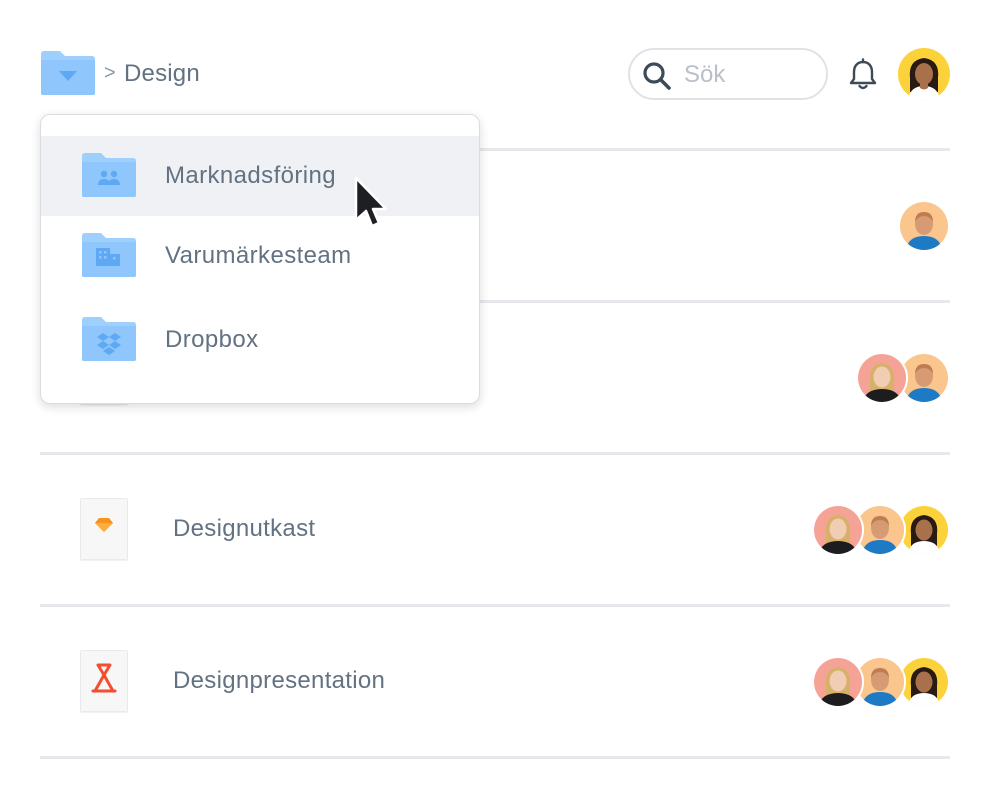 The width and height of the screenshot is (990, 800). Describe the element at coordinates (279, 681) in the screenshot. I see `file-name: Designpresentation` at that location.